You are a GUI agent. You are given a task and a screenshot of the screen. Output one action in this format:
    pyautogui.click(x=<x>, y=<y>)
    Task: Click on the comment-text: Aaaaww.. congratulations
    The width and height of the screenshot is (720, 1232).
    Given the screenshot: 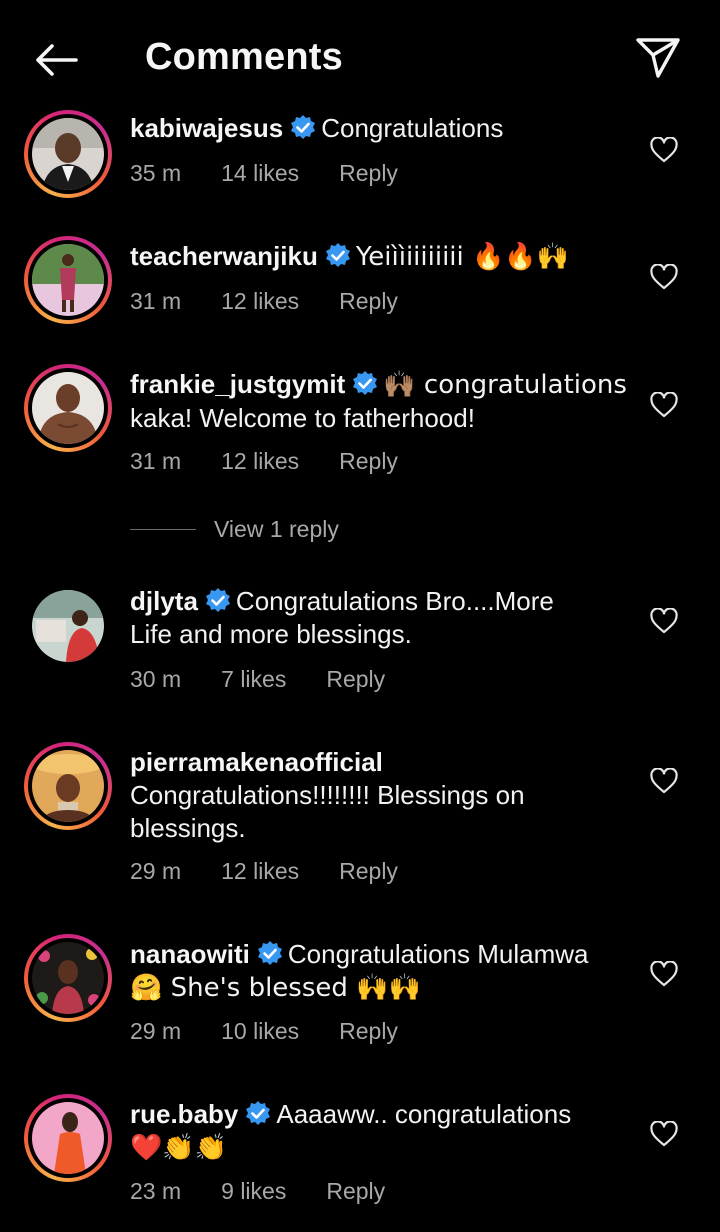 What is the action you would take?
    pyautogui.click(x=424, y=1114)
    